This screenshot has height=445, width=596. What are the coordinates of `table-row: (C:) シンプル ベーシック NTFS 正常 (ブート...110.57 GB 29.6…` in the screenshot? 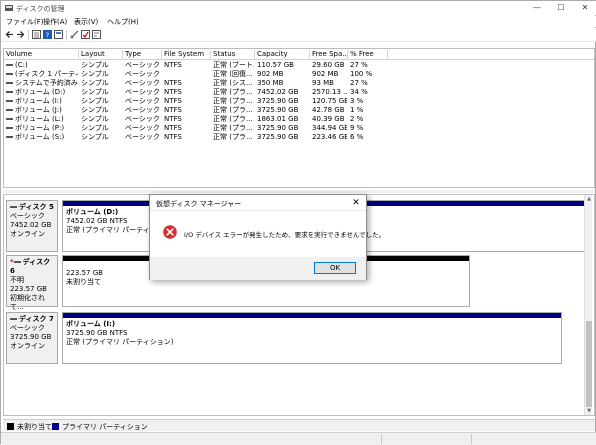 It's located at (299, 65).